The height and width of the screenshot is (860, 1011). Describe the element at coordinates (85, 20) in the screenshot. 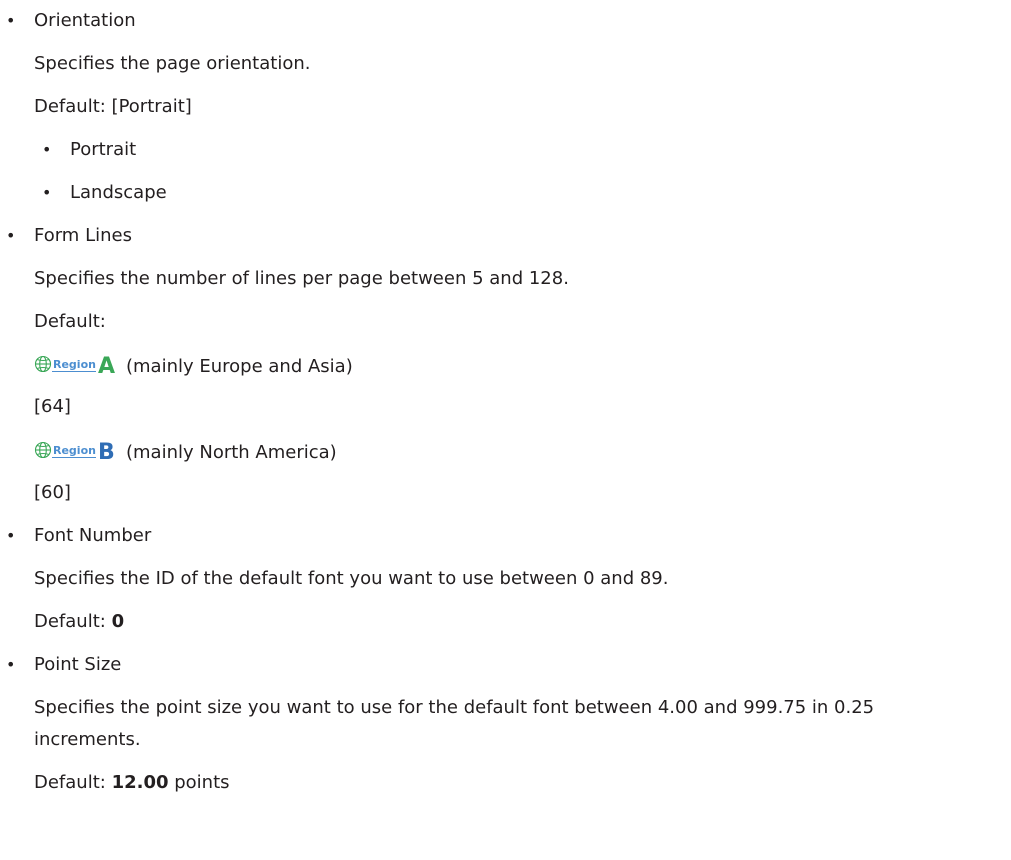

I see `item-title: Orientation` at that location.